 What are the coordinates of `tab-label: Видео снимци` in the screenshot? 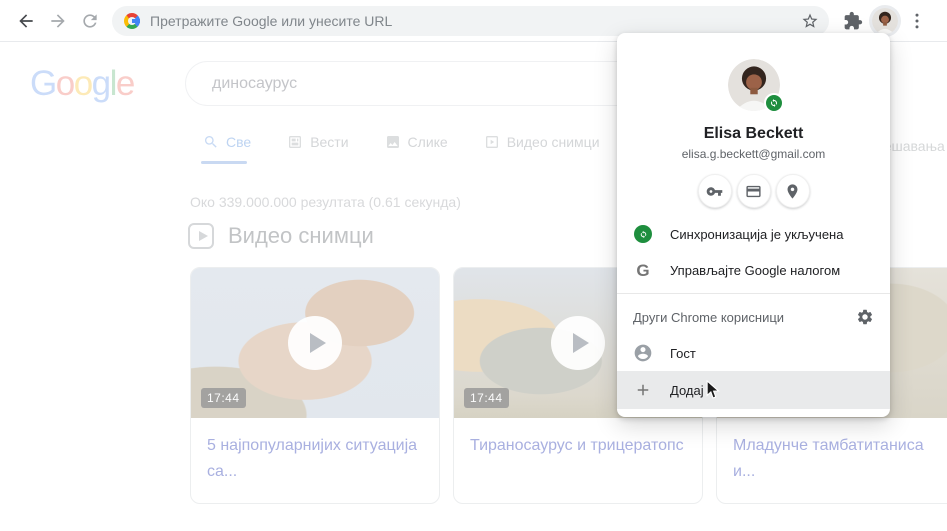 It's located at (553, 142).